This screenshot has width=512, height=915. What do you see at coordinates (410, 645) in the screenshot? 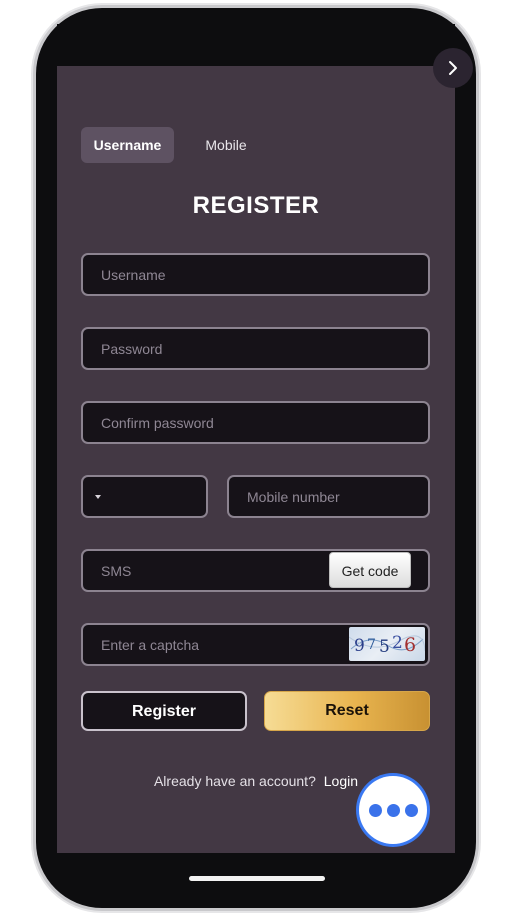
I see `svg-text: 6` at bounding box center [410, 645].